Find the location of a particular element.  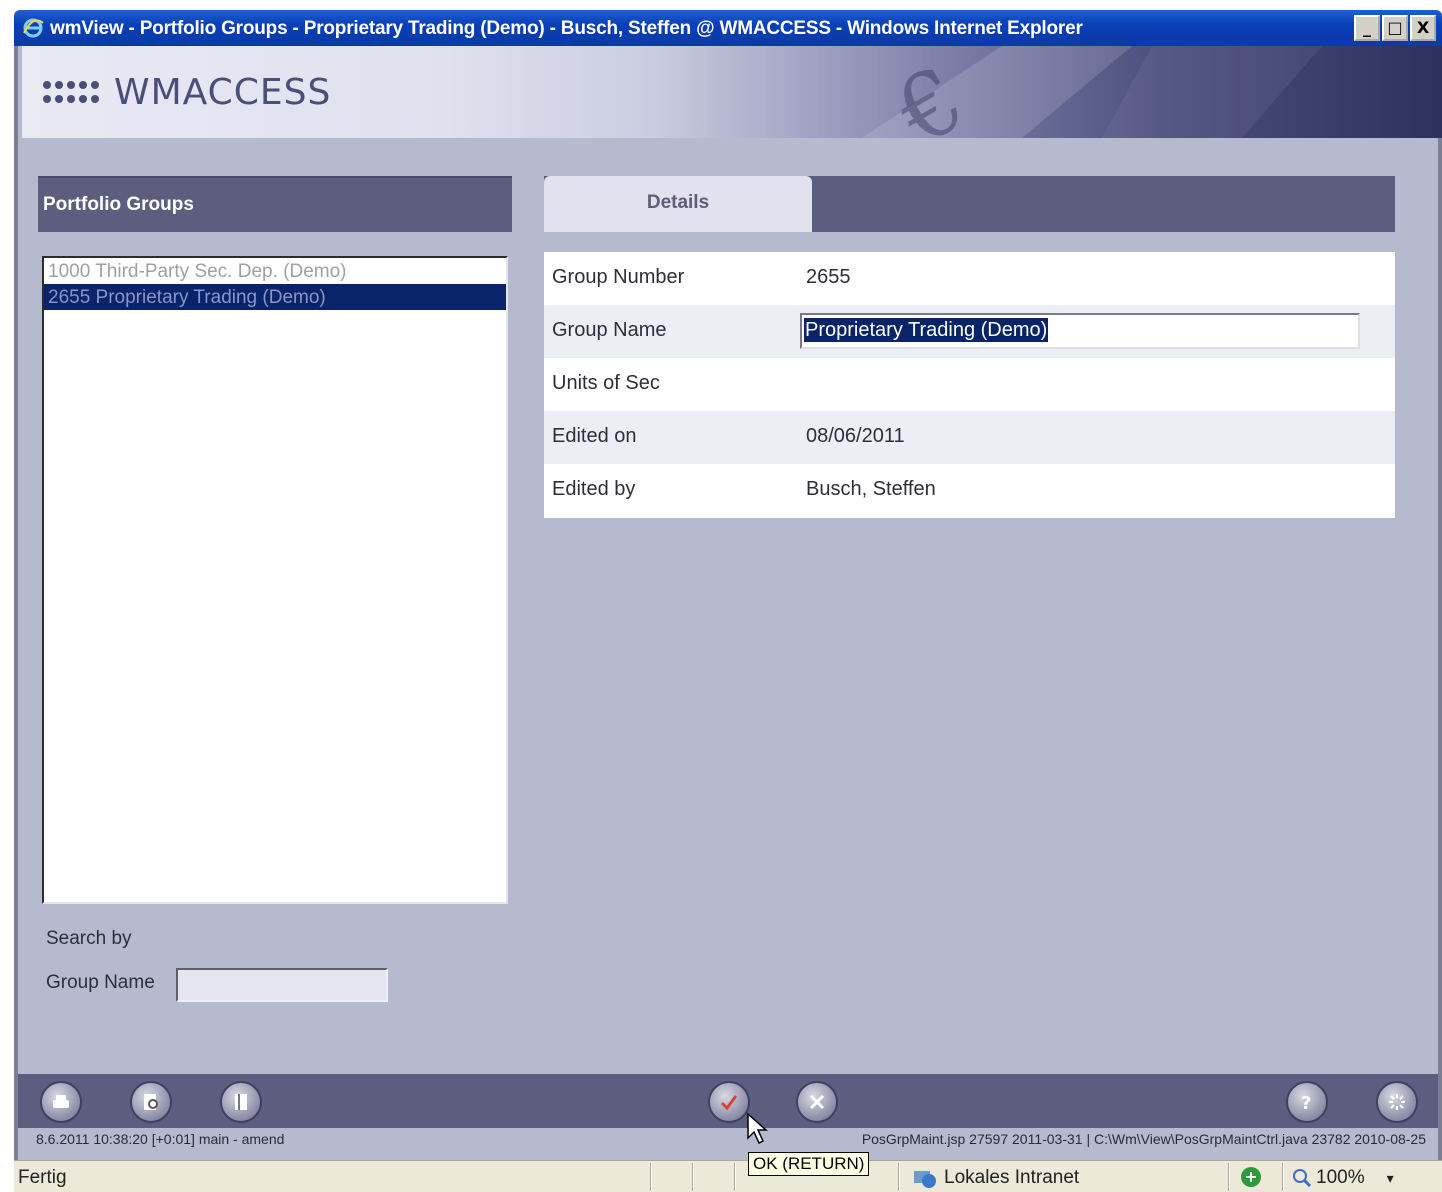

print-icon is located at coordinates (61, 1101).